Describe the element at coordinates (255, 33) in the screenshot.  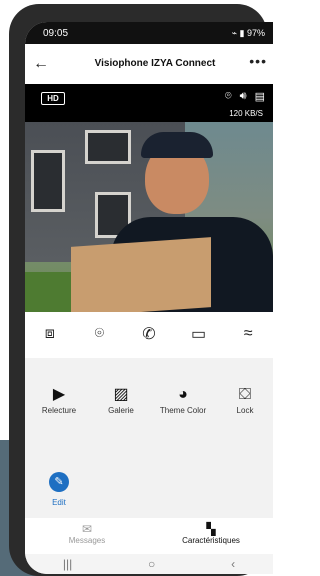
I see `battery-percent: 97%` at that location.